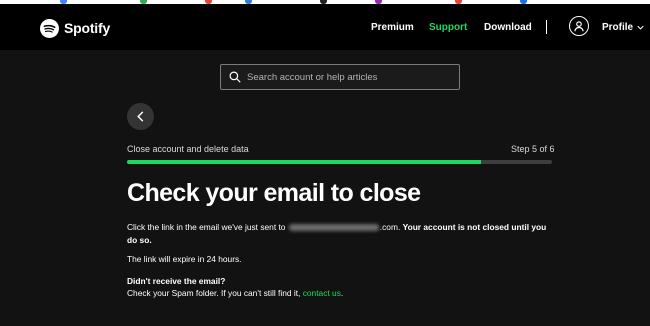  I want to click on not-received-heading: Didn't receive the email?, so click(176, 281).